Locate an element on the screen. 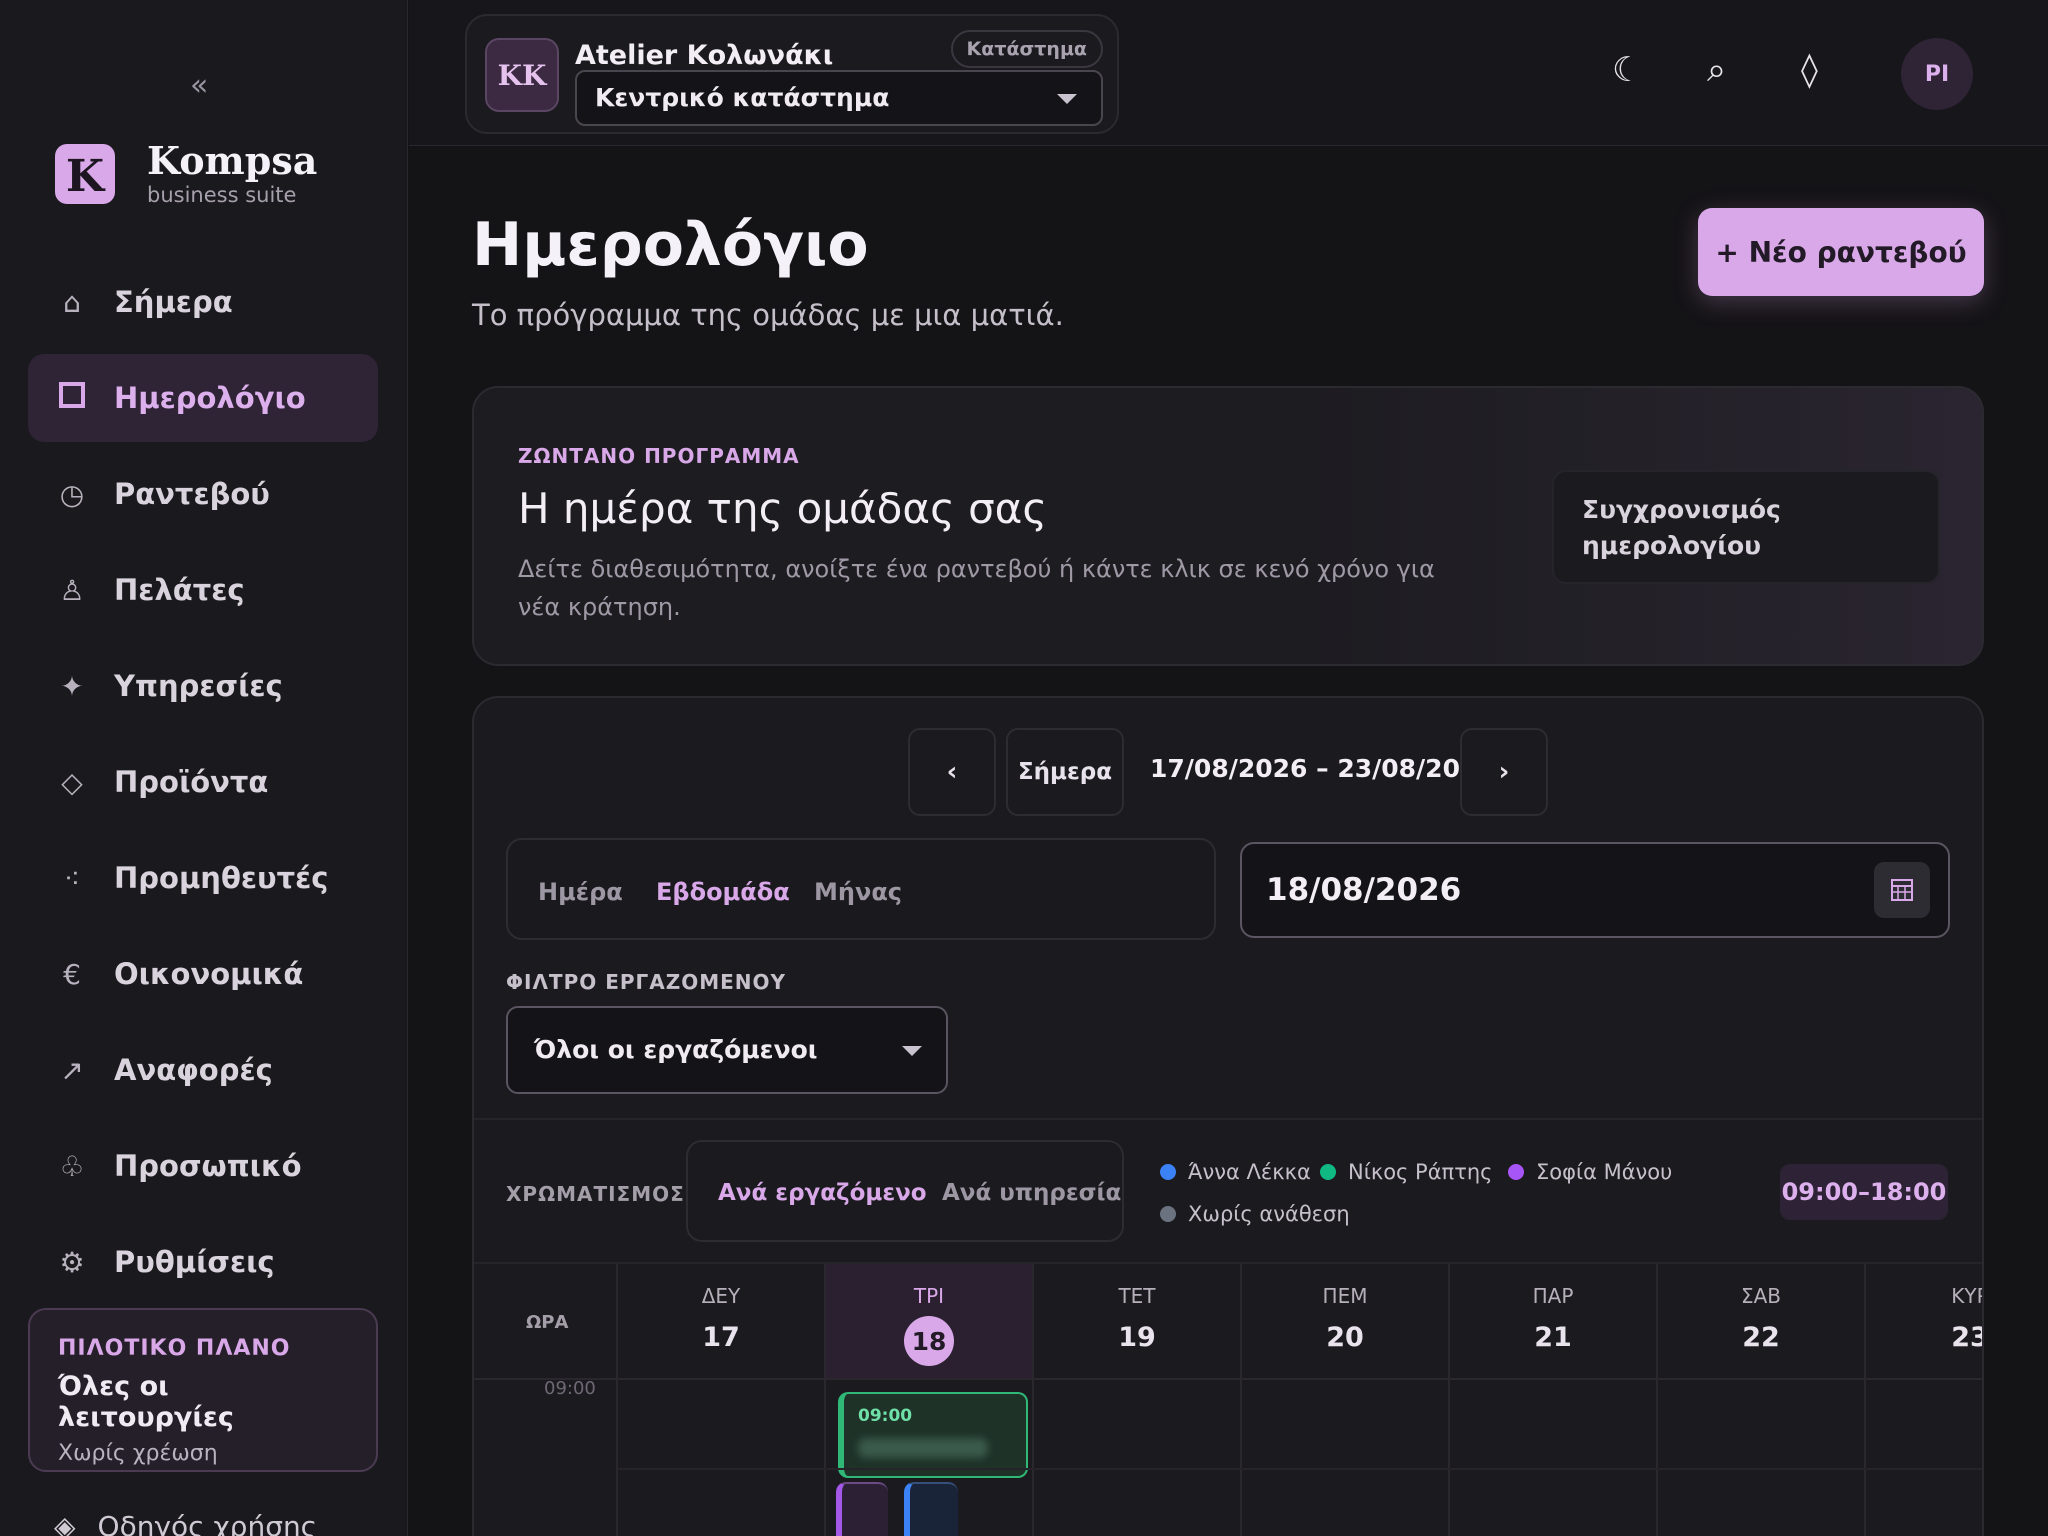  sync-calendar-button: Συγχρονισμός ημερολογίου is located at coordinates (1746, 527).